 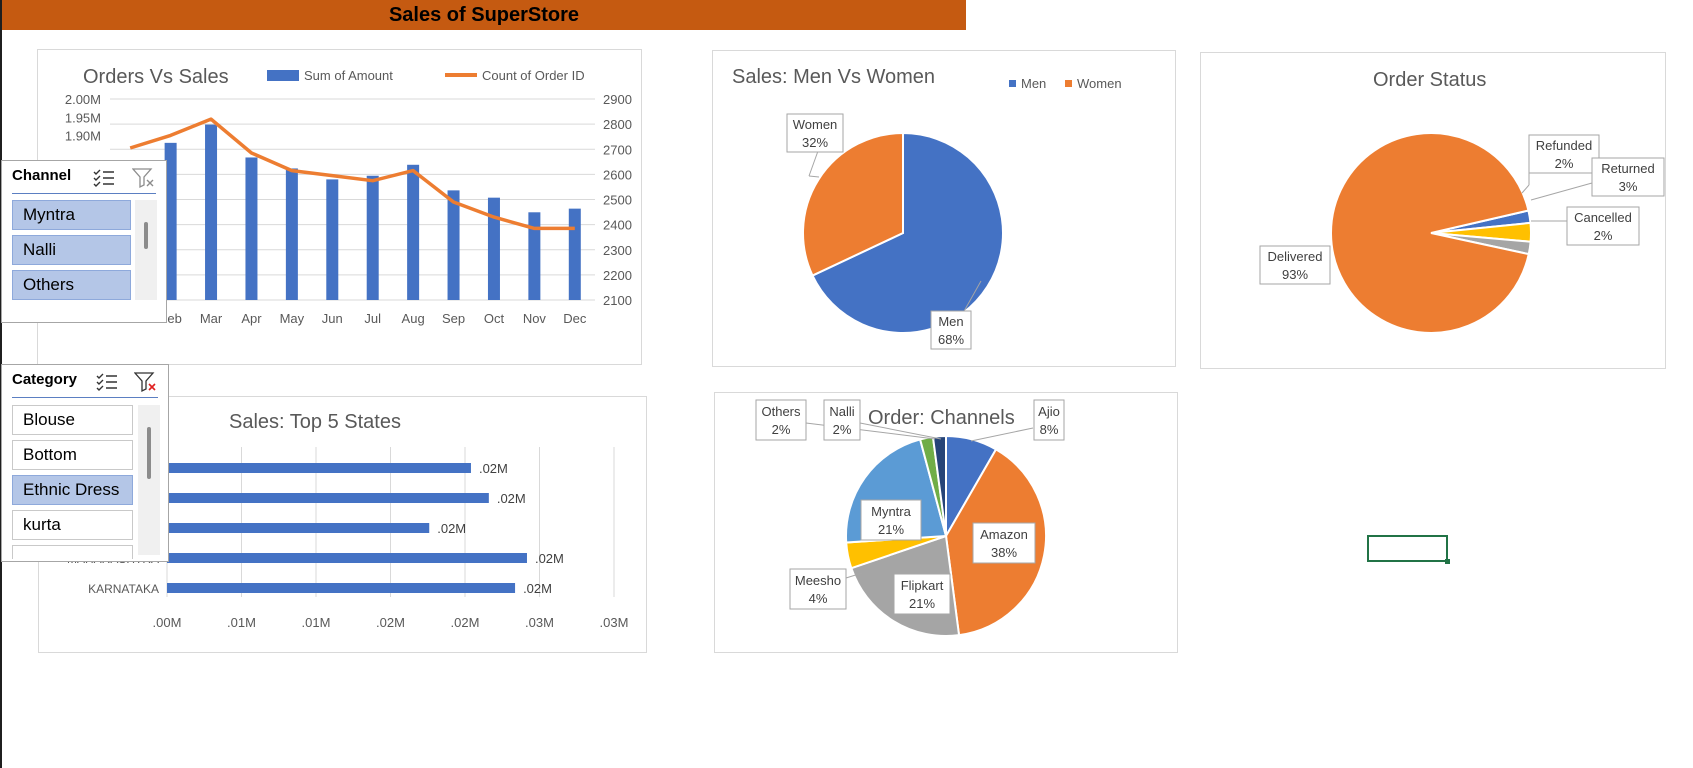 I want to click on data-label-ajio-text: Ajio, so click(x=1049, y=411).